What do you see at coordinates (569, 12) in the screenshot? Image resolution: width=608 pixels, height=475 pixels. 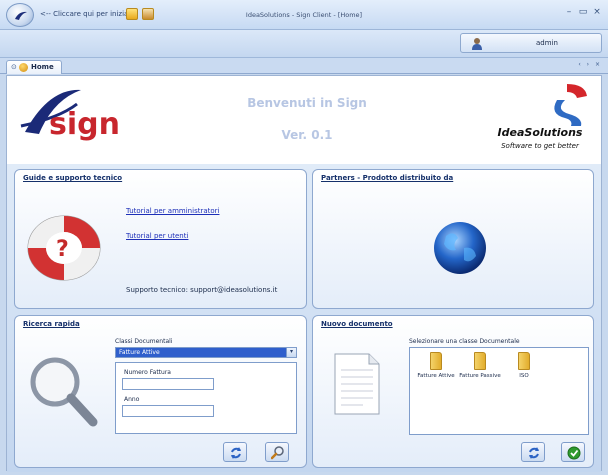 I see `minimize-button: –` at bounding box center [569, 12].